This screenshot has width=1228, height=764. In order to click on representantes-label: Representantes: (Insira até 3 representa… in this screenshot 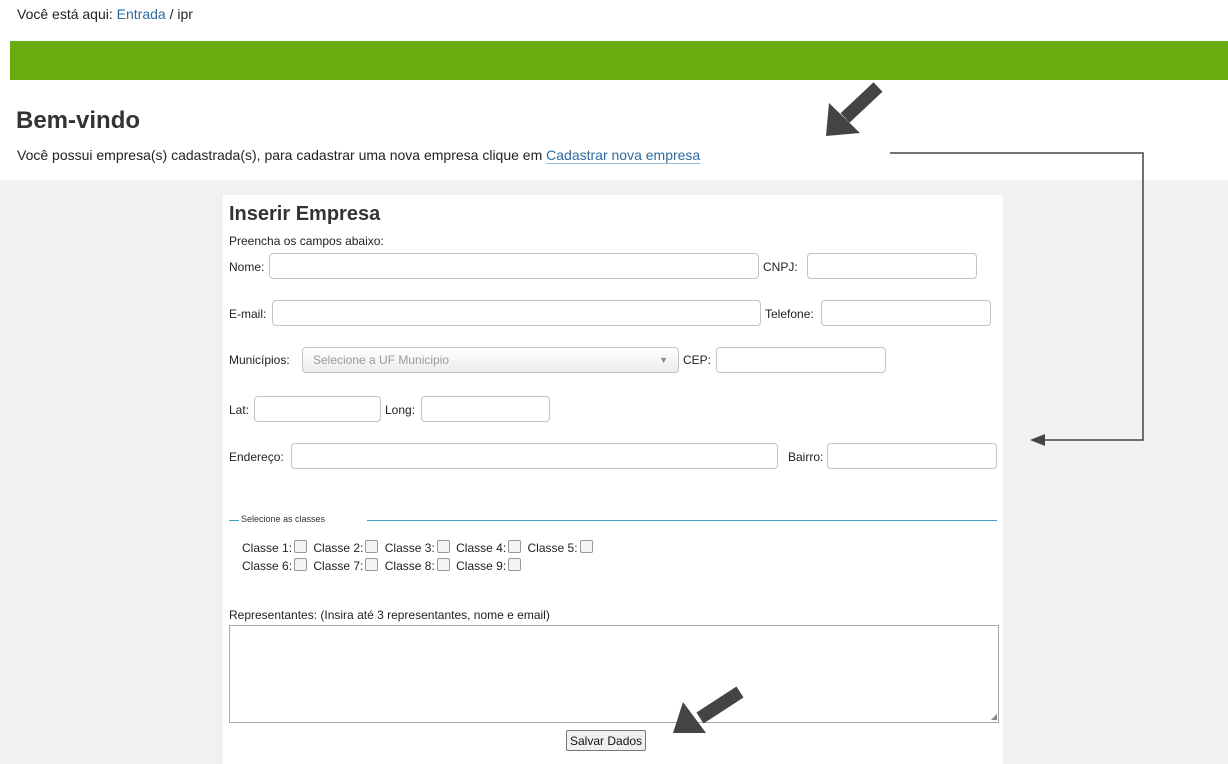, I will do `click(389, 615)`.